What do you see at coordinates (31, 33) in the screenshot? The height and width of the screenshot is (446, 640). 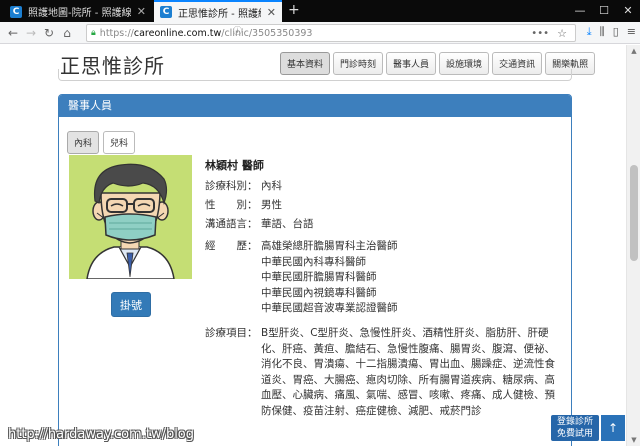 I see `arrow-right-icon: →` at bounding box center [31, 33].